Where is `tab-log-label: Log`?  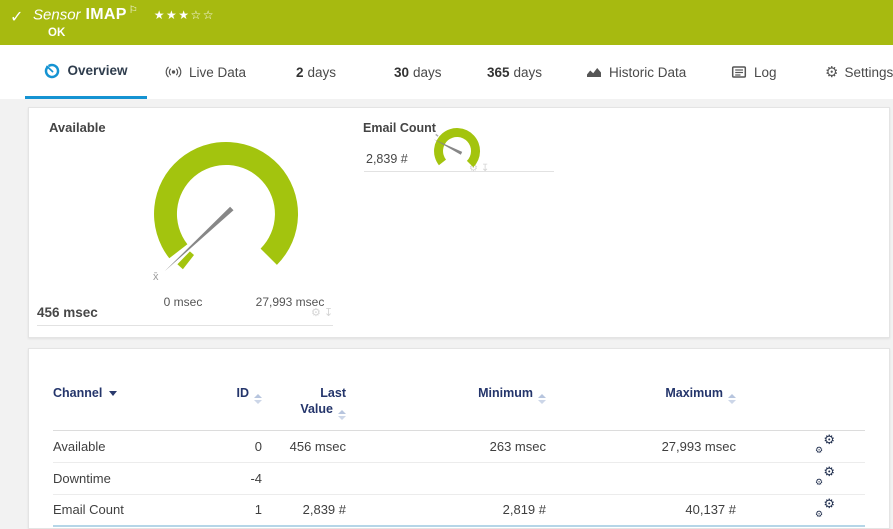 tab-log-label: Log is located at coordinates (765, 72).